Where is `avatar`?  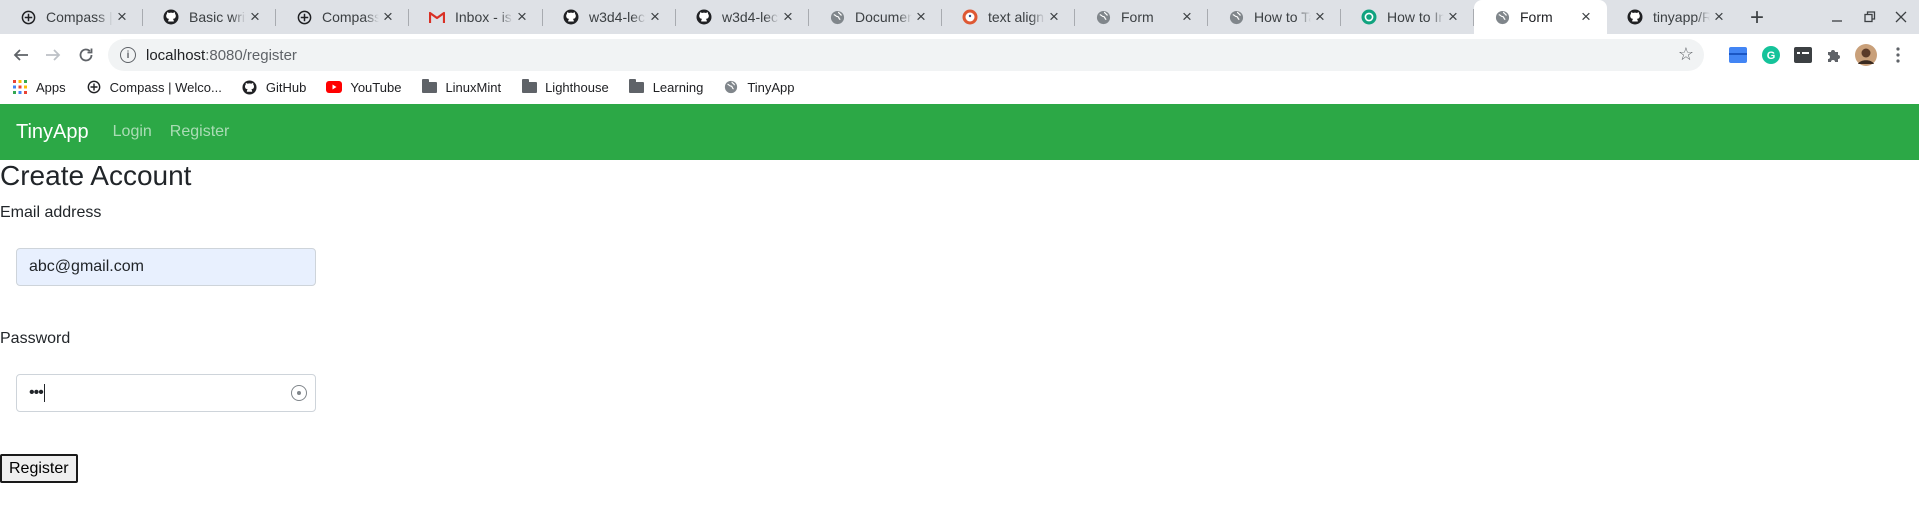
avatar is located at coordinates (1866, 55).